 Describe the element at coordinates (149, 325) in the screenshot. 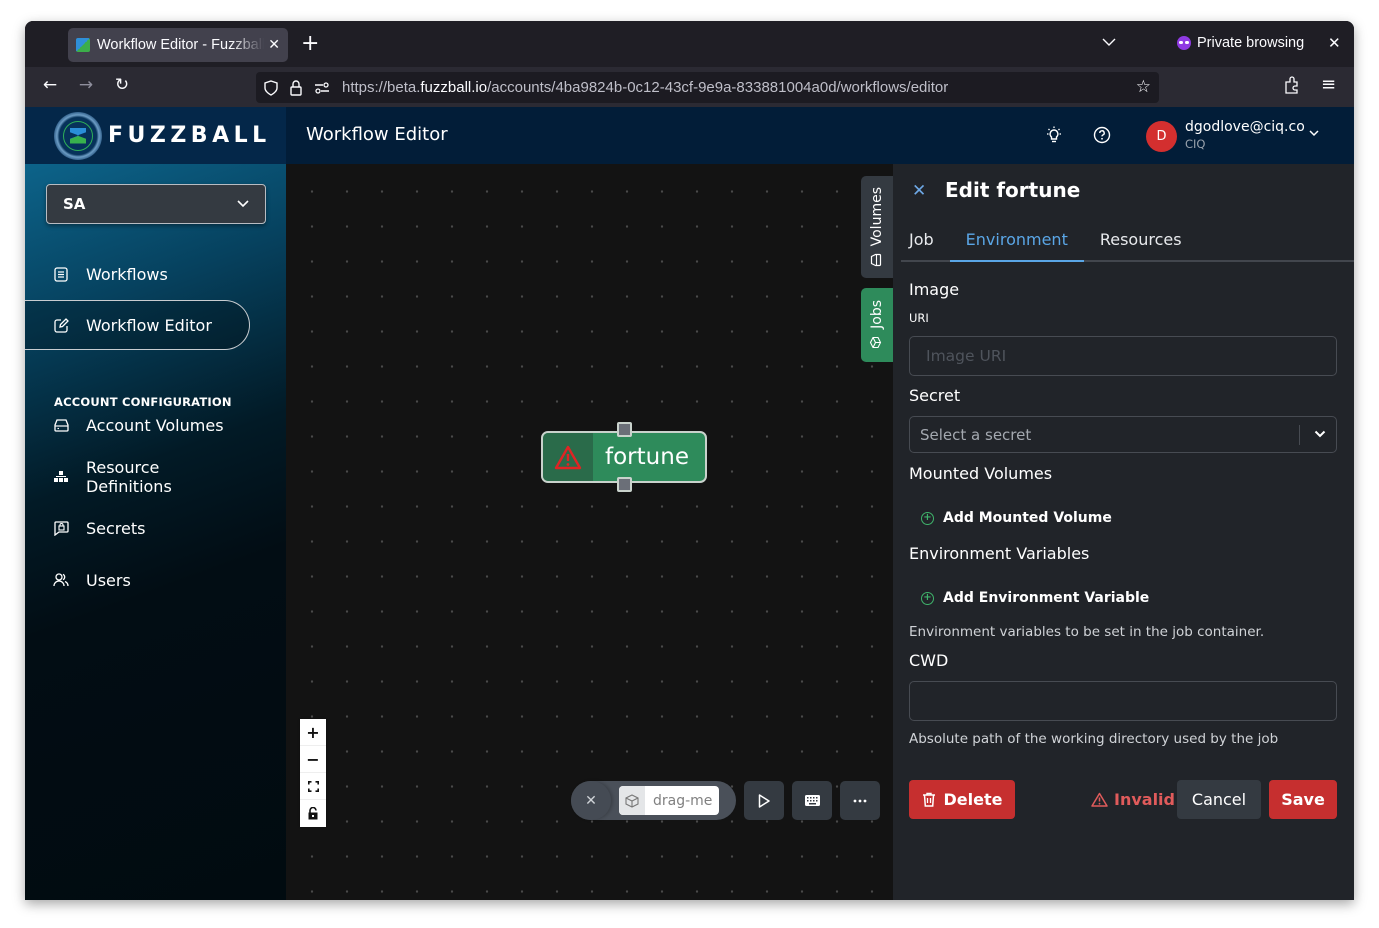

I see `sidebar-item-label: Workflow Editor` at that location.